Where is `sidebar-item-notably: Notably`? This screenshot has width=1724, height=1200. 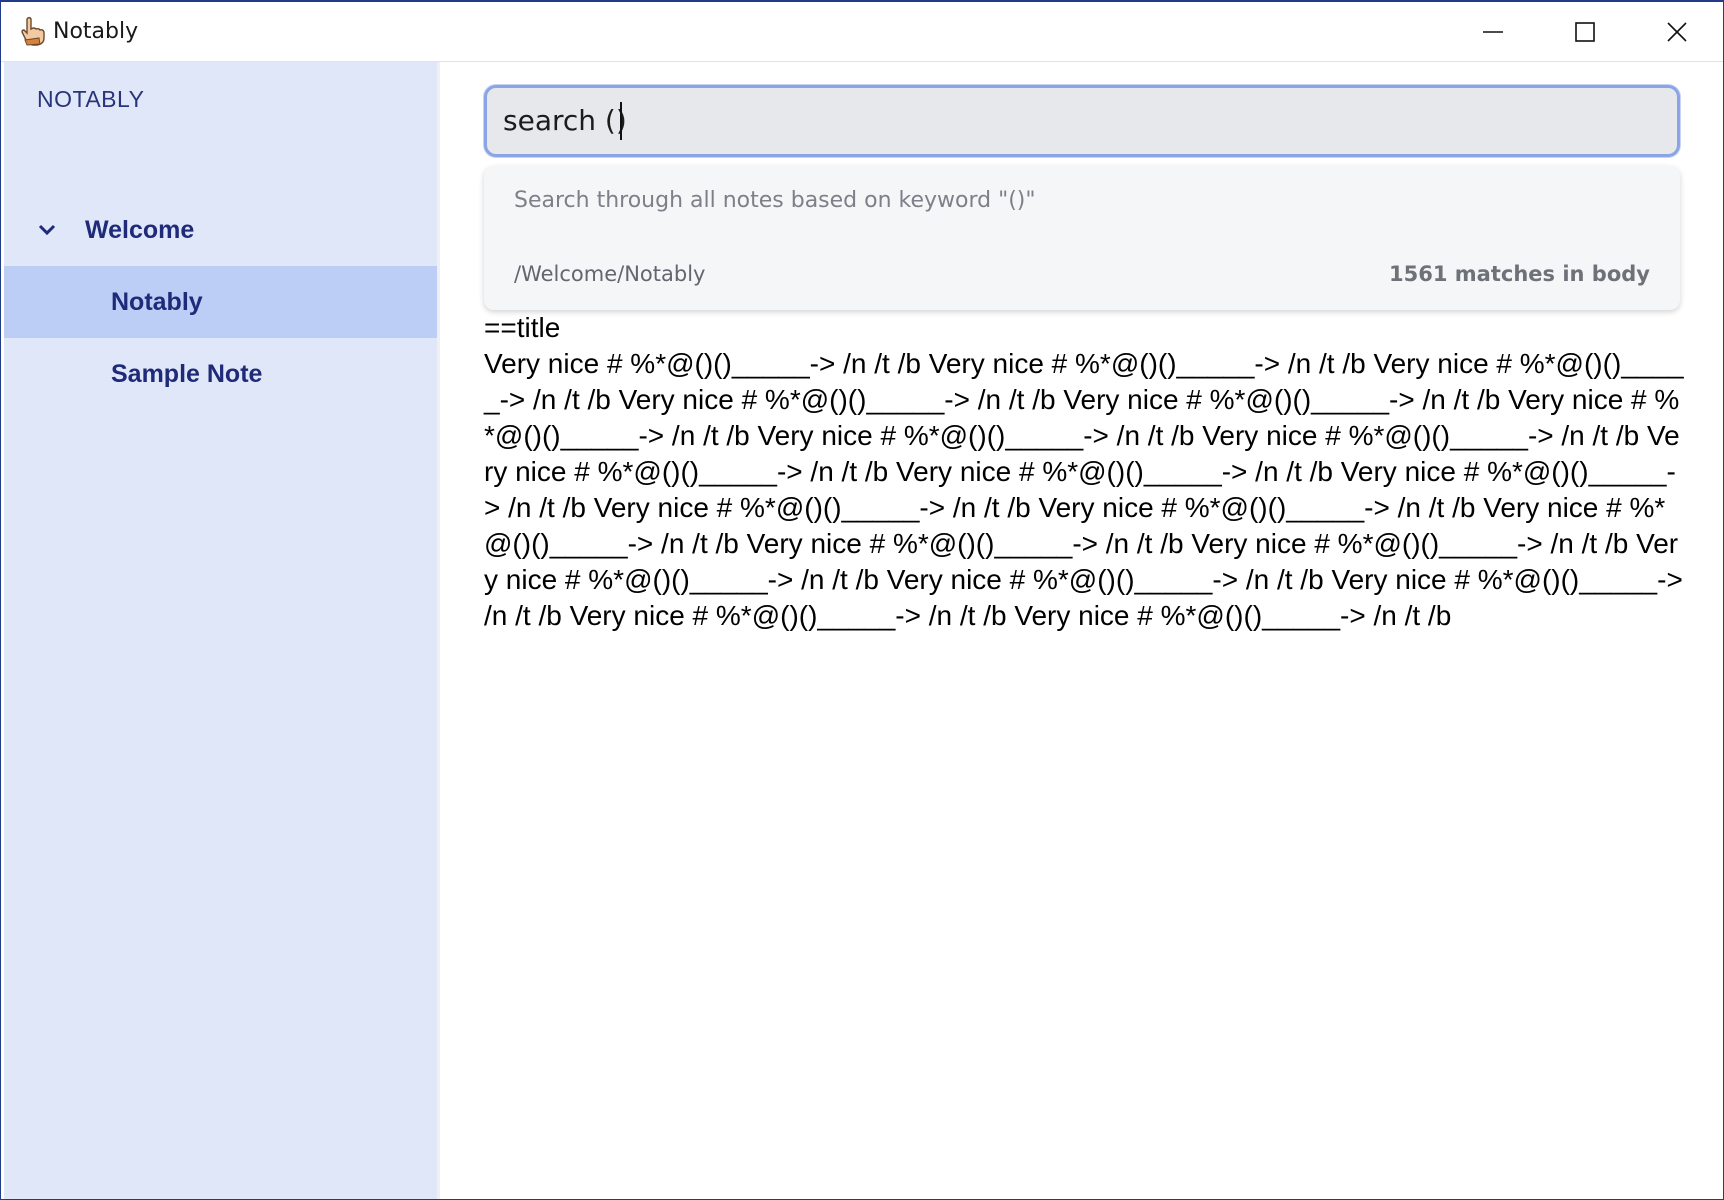 sidebar-item-notably: Notably is located at coordinates (220, 302).